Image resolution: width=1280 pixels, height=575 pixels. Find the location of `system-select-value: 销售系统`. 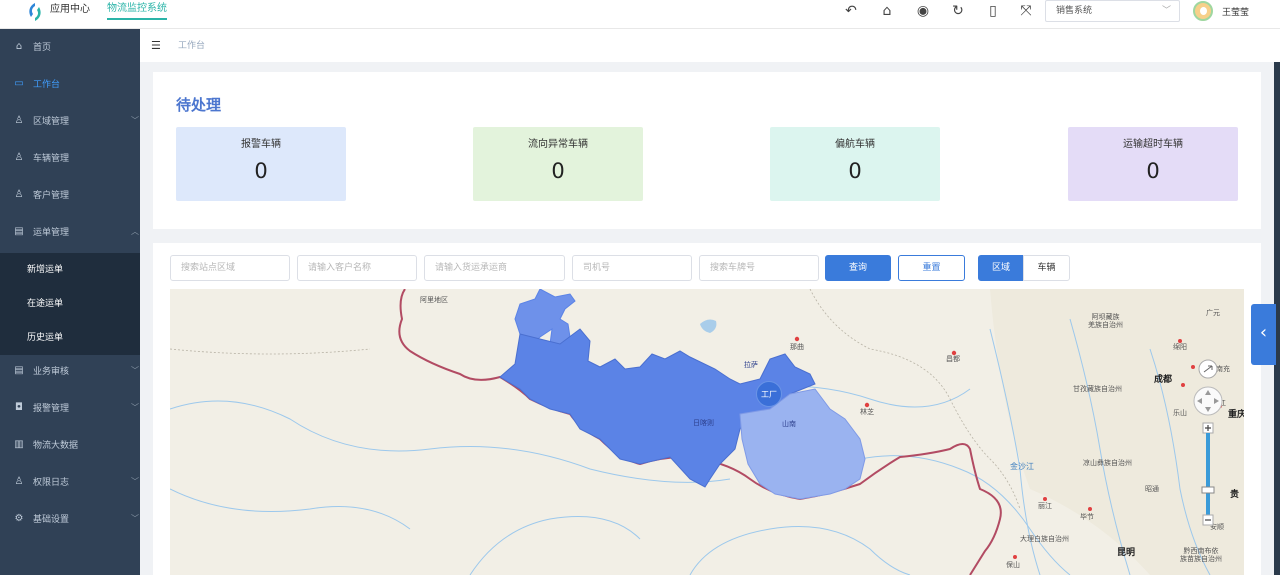

system-select-value: 销售系统 is located at coordinates (1074, 11).